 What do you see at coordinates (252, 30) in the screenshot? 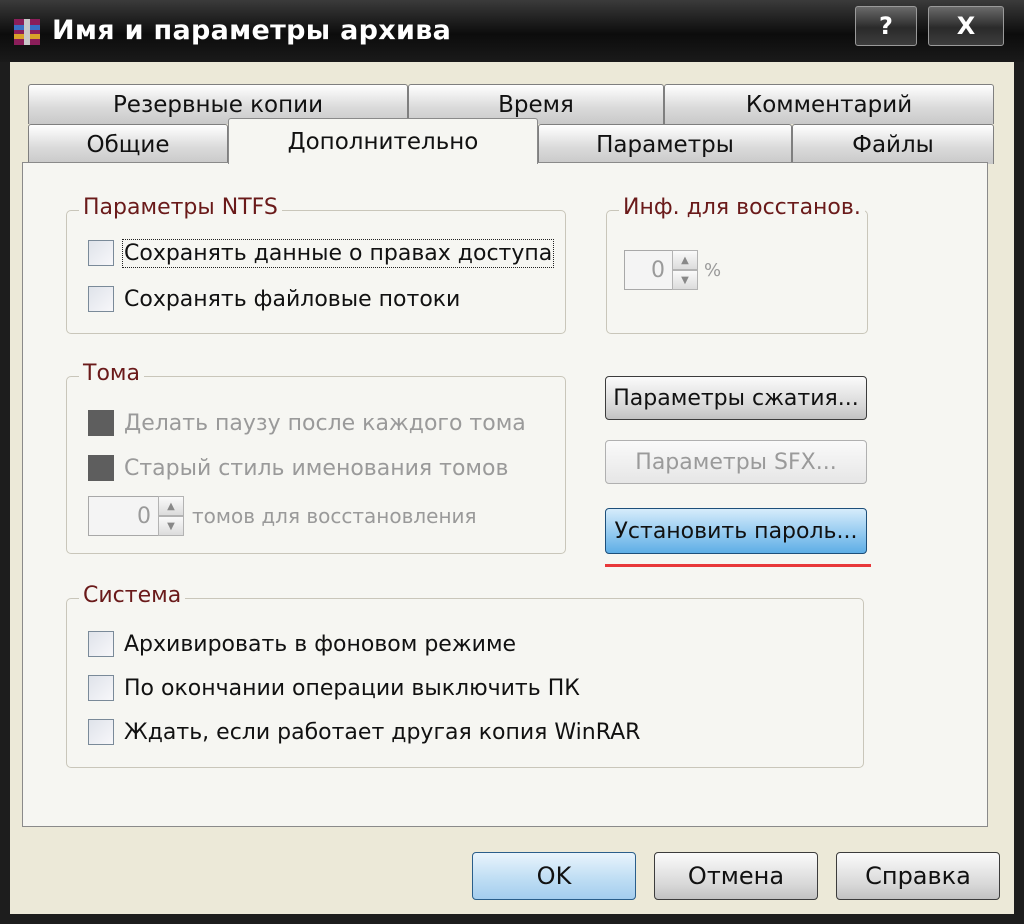
I see `window-title: Имя и параметры архива` at bounding box center [252, 30].